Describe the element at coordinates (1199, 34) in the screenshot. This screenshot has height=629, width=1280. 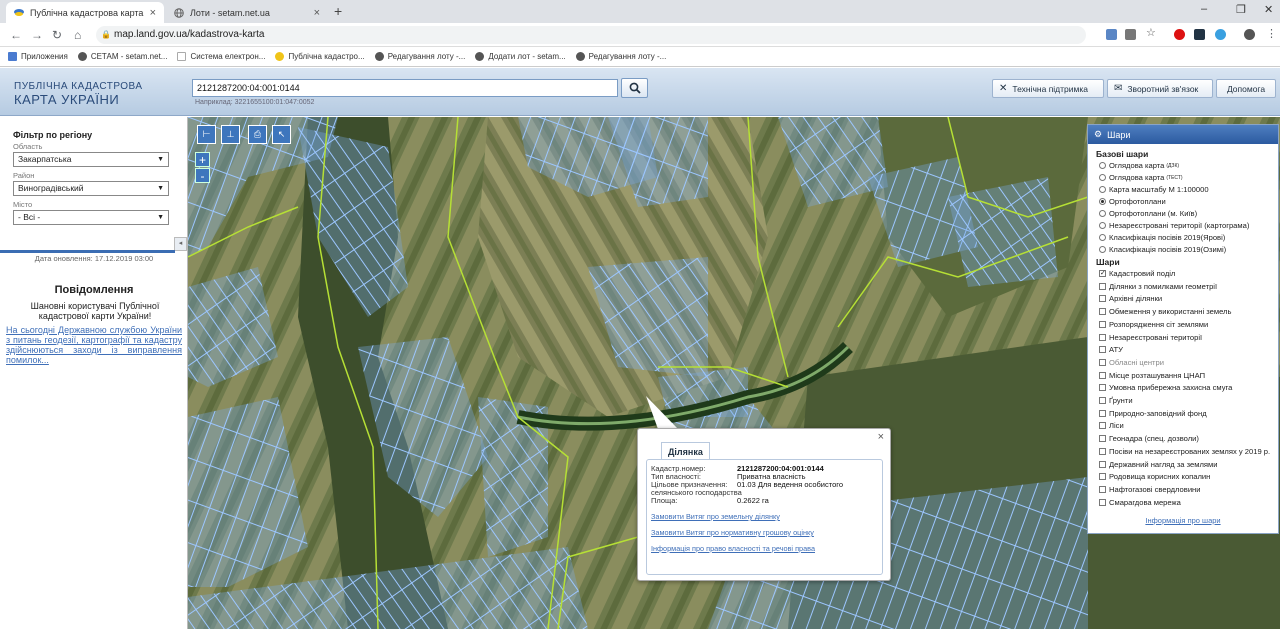
I see `chart-extension-icon` at that location.